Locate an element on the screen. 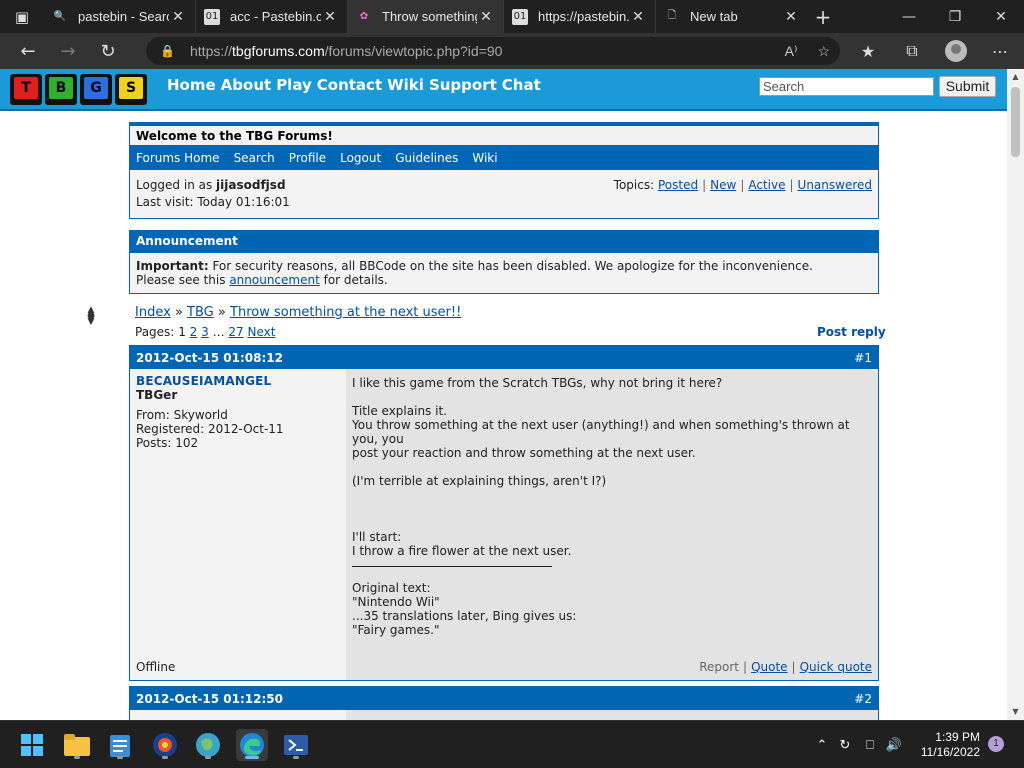 The image size is (1024, 768). minimize-icon: — is located at coordinates (909, 16).